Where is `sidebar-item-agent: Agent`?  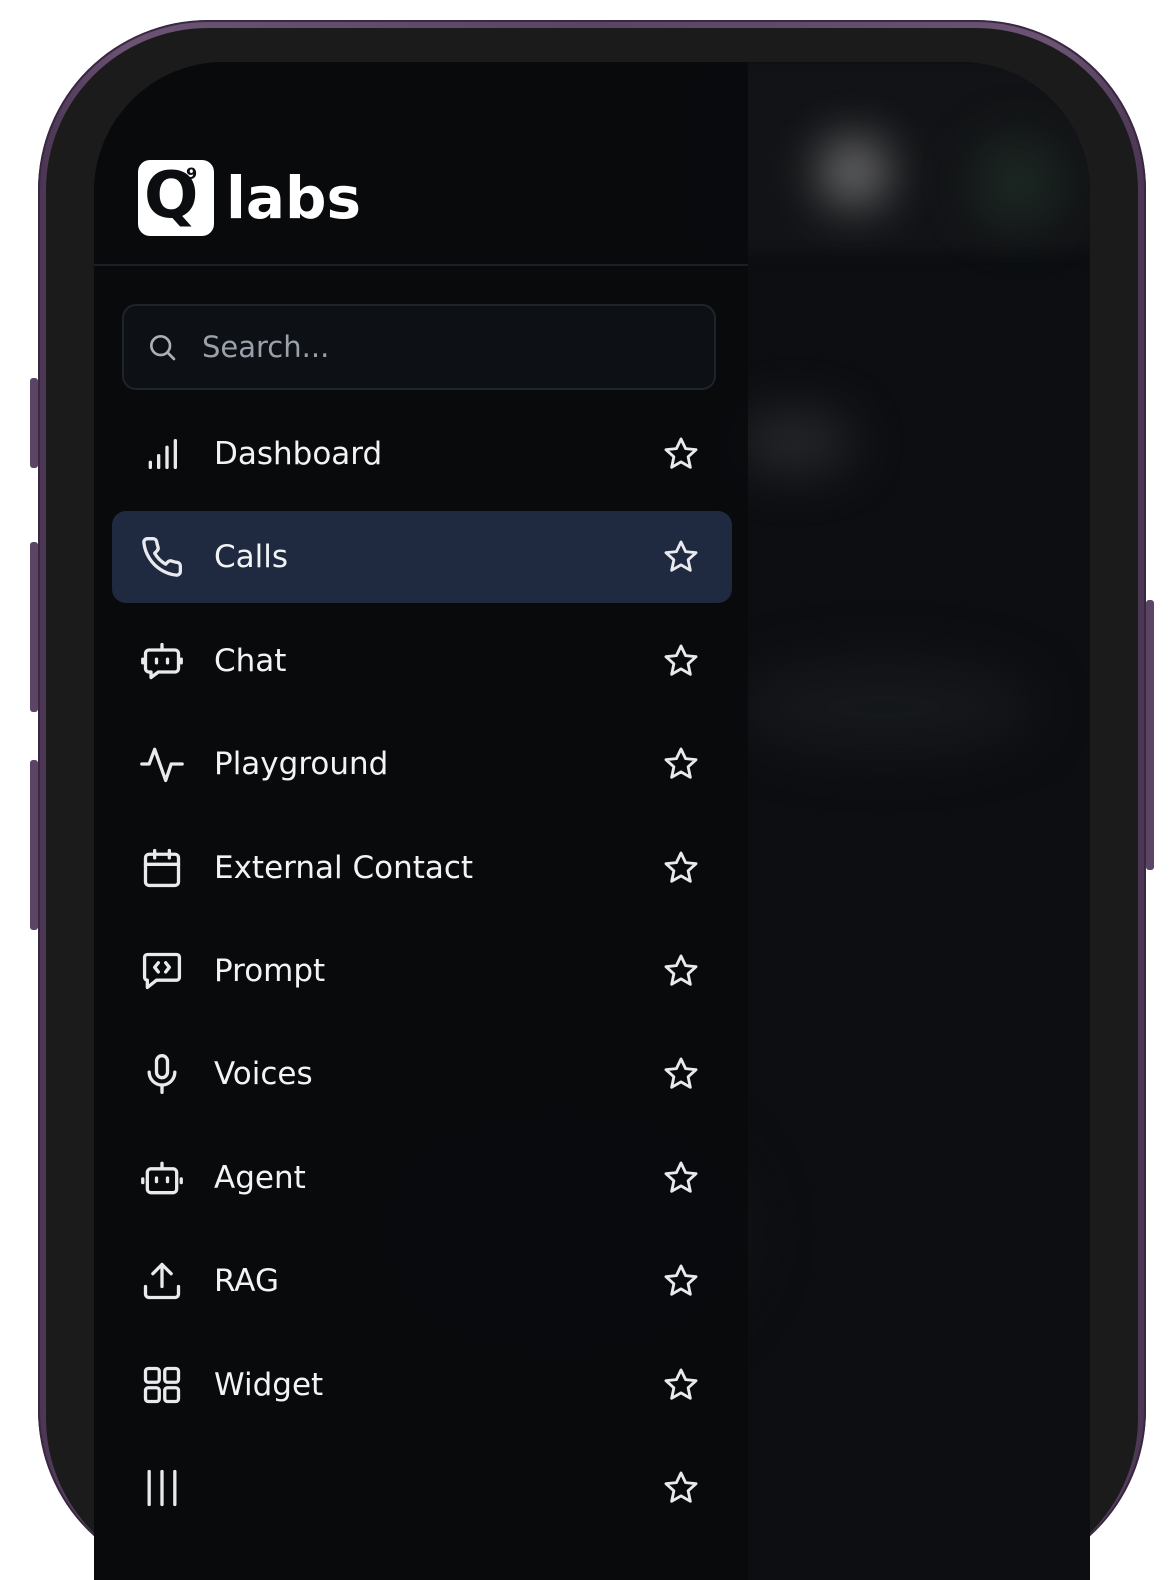 sidebar-item-agent: Agent is located at coordinates (422, 1178).